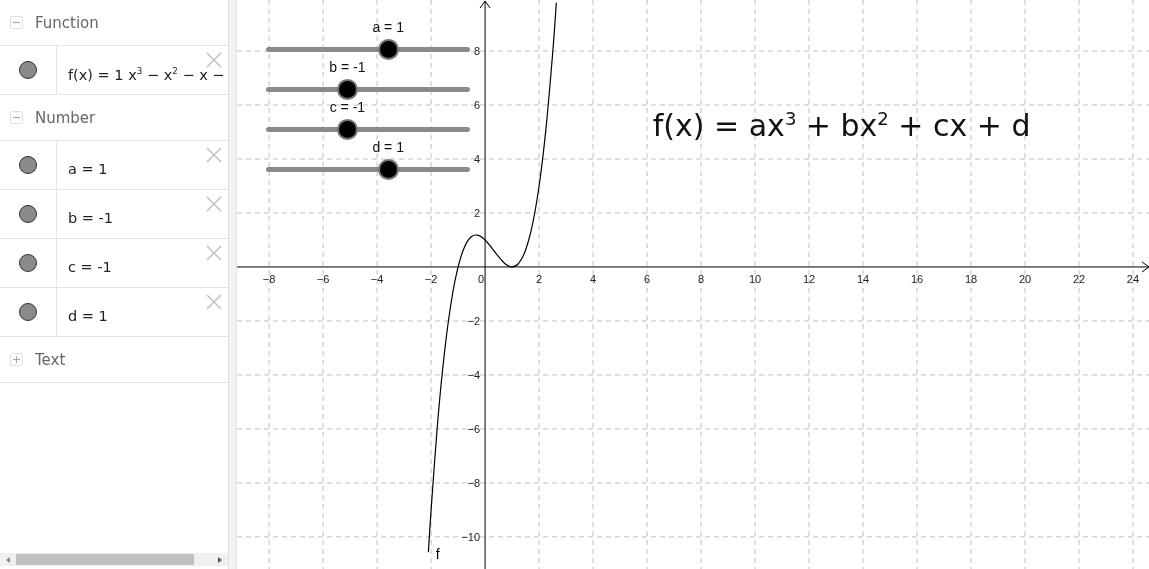  What do you see at coordinates (388, 147) in the screenshot?
I see `slider-label: d = 1` at bounding box center [388, 147].